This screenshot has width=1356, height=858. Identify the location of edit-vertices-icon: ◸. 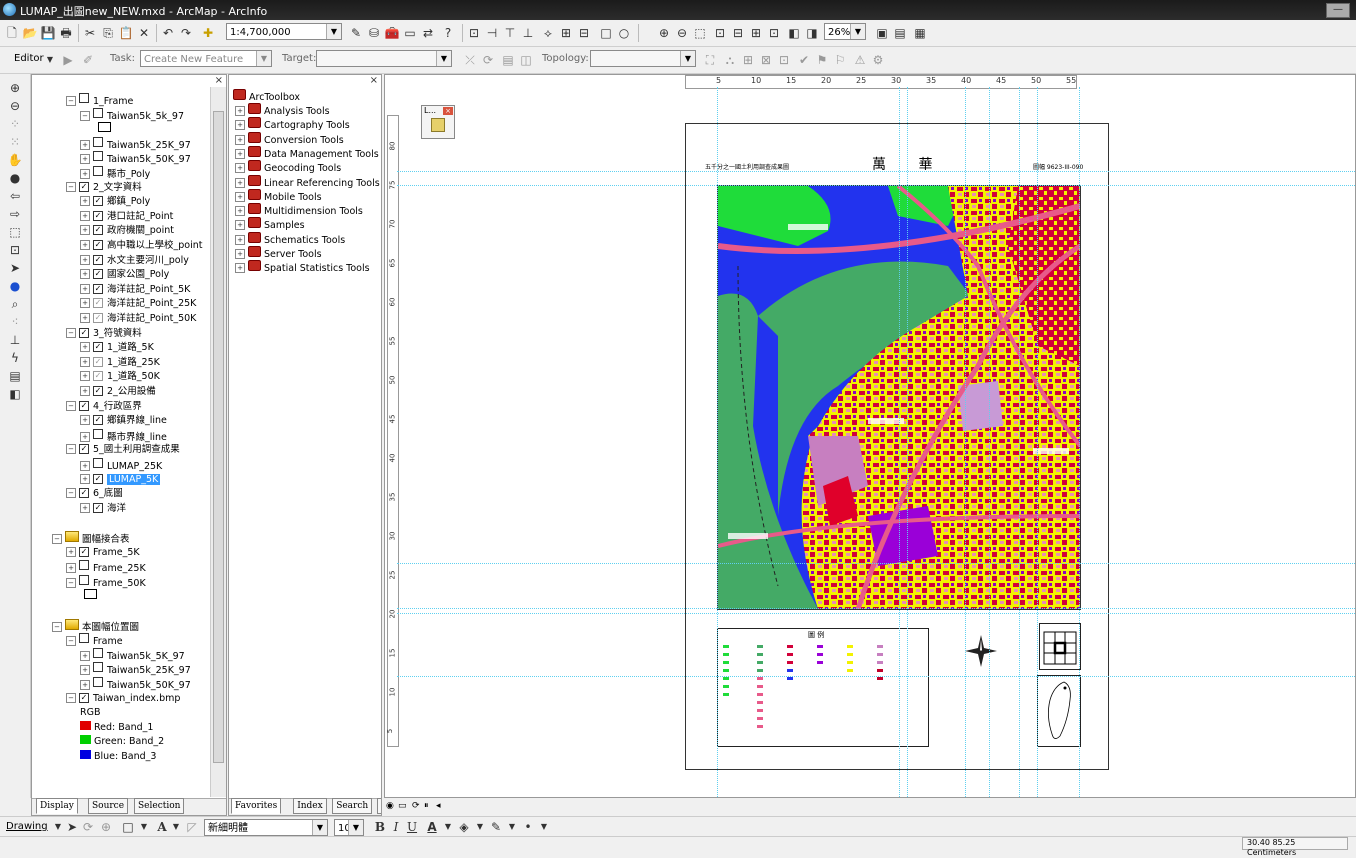
(192, 827).